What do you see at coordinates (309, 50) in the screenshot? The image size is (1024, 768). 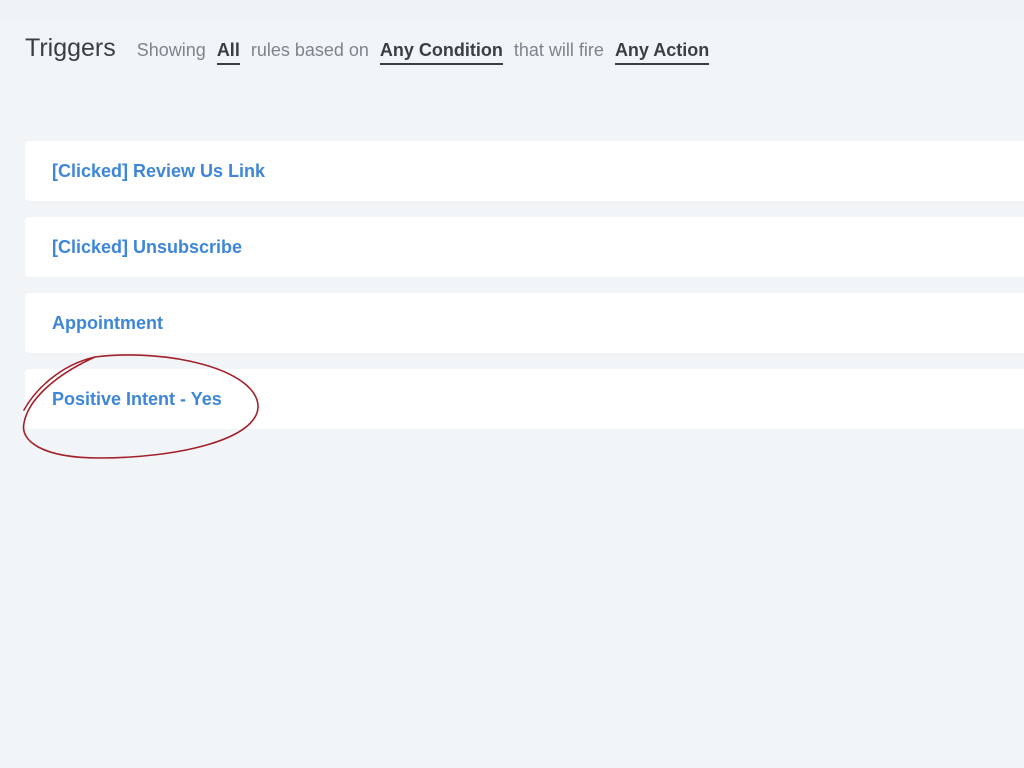 I see `condition-label: rules based on` at bounding box center [309, 50].